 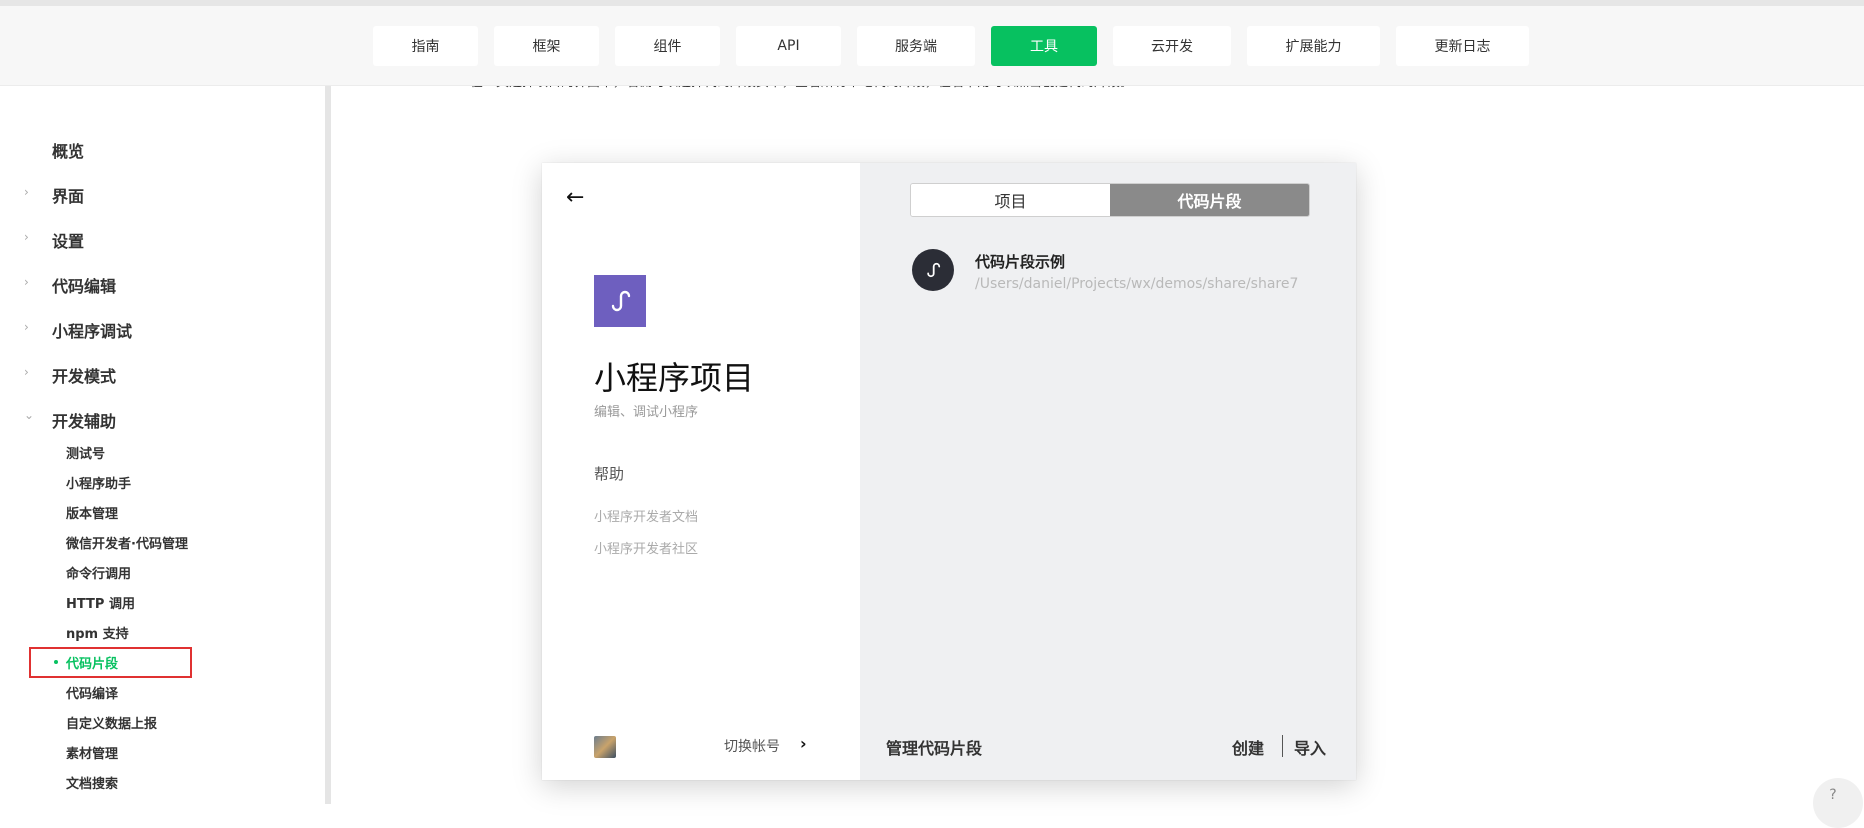 What do you see at coordinates (788, 46) in the screenshot?
I see `nav-api: API` at bounding box center [788, 46].